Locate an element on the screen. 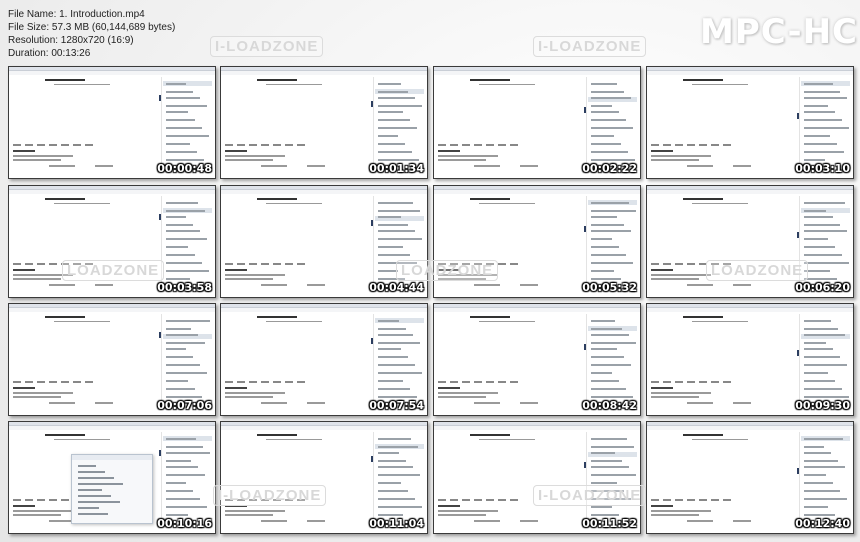 Image resolution: width=860 pixels, height=542 pixels. video-thumbnail: 00:07:06 is located at coordinates (112, 359).